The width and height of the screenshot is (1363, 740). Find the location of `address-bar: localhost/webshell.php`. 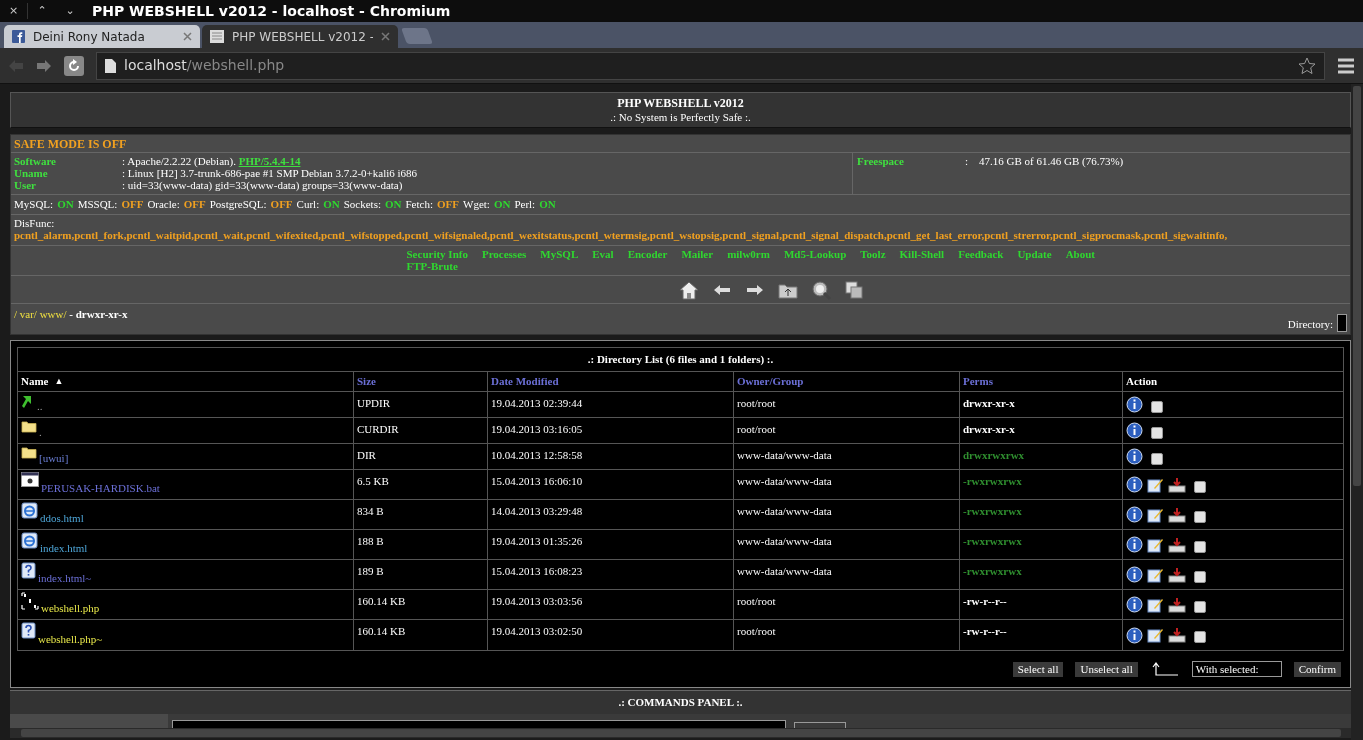

address-bar: localhost/webshell.php is located at coordinates (710, 65).